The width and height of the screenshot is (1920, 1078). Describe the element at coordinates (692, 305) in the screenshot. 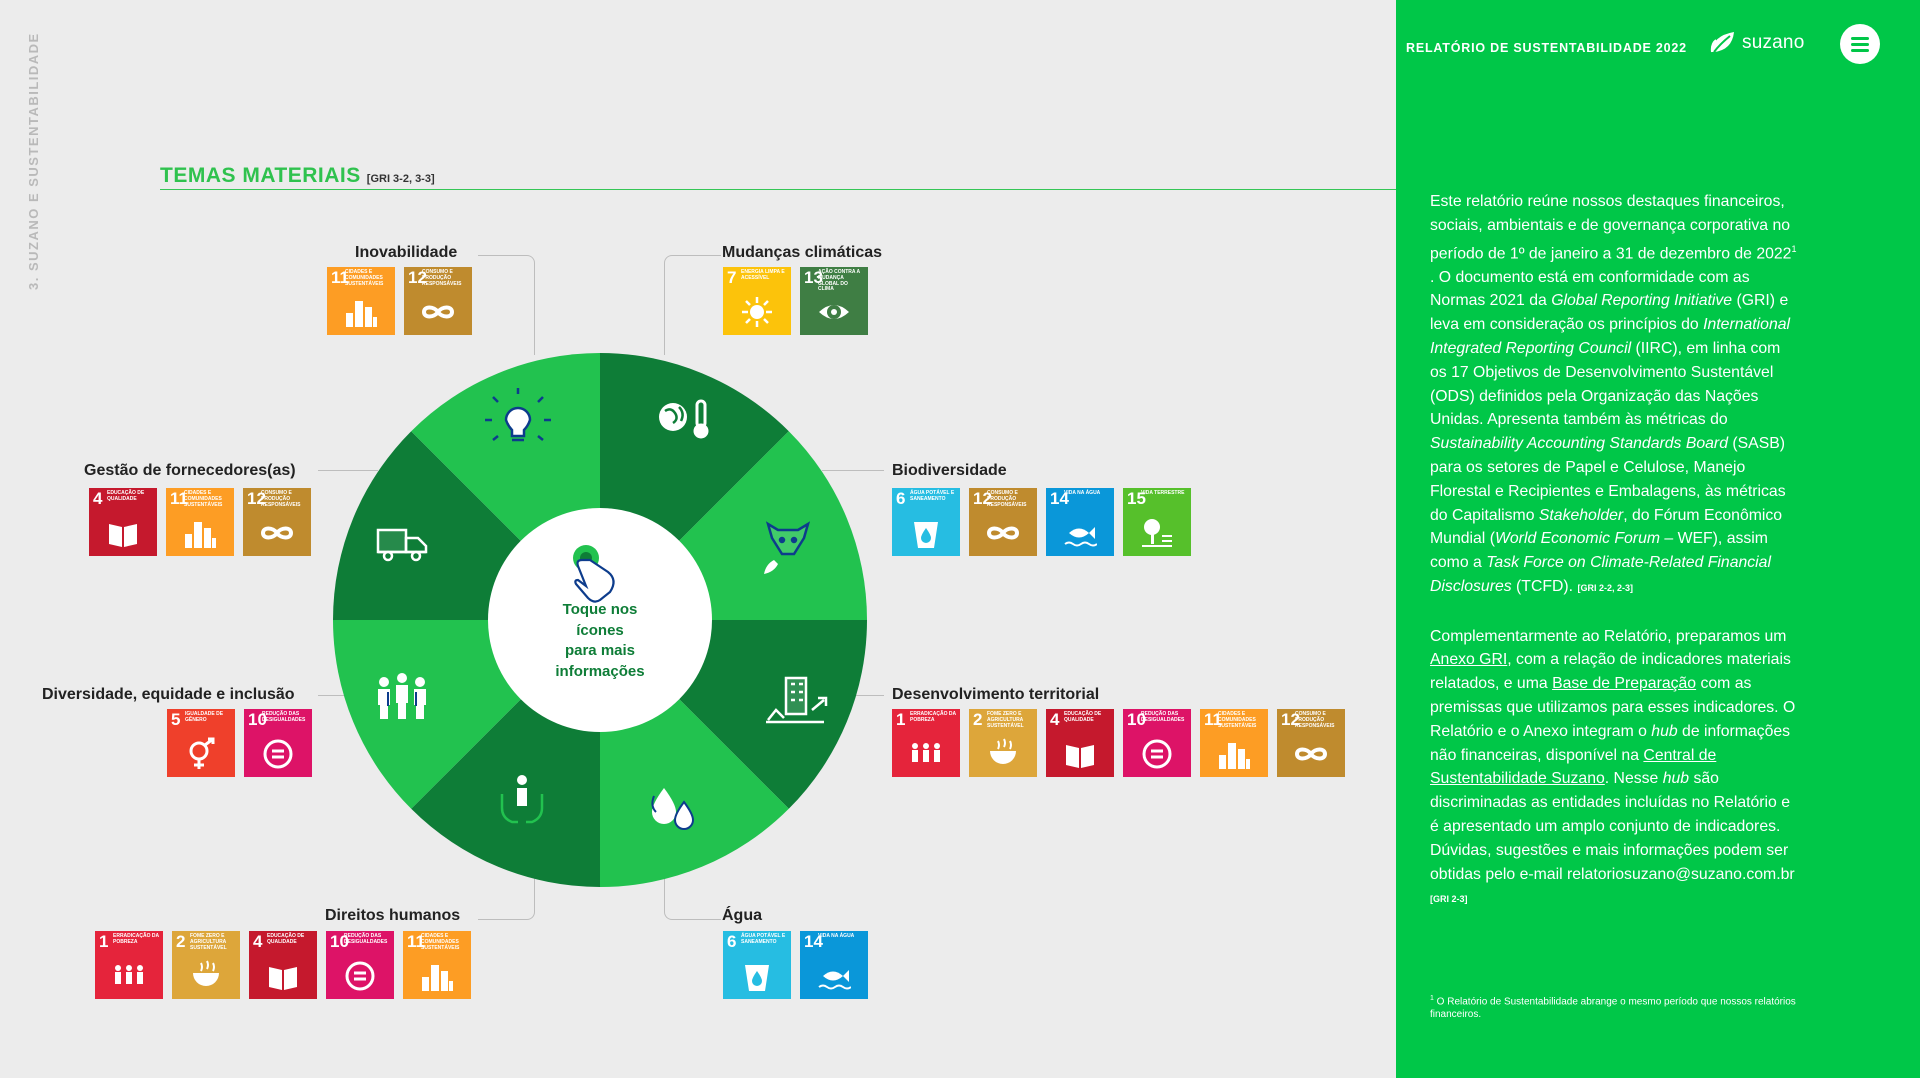

I see `connector-mudancas` at that location.